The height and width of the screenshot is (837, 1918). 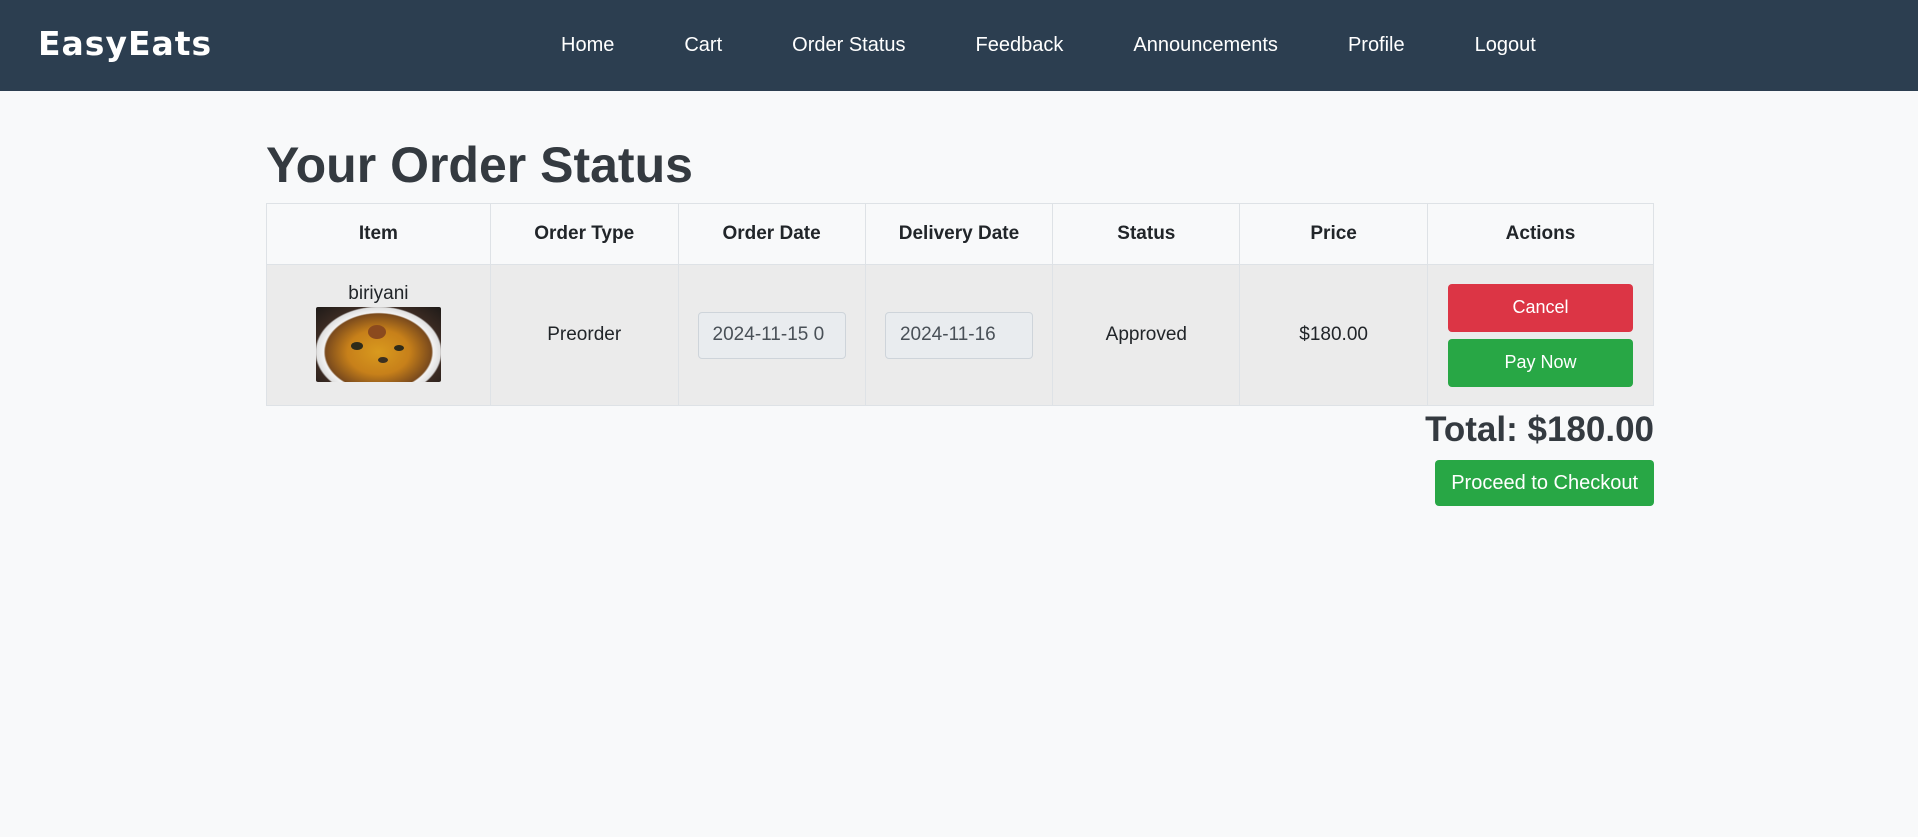 I want to click on delivery-date-field, so click(x=958, y=335).